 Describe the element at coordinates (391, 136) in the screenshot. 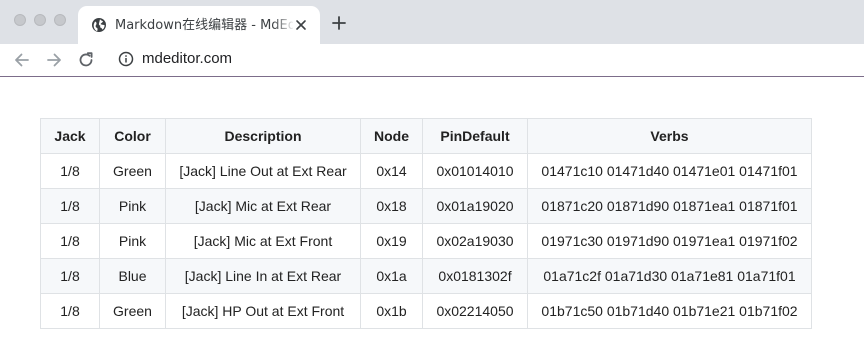

I see `header-node: Node` at that location.